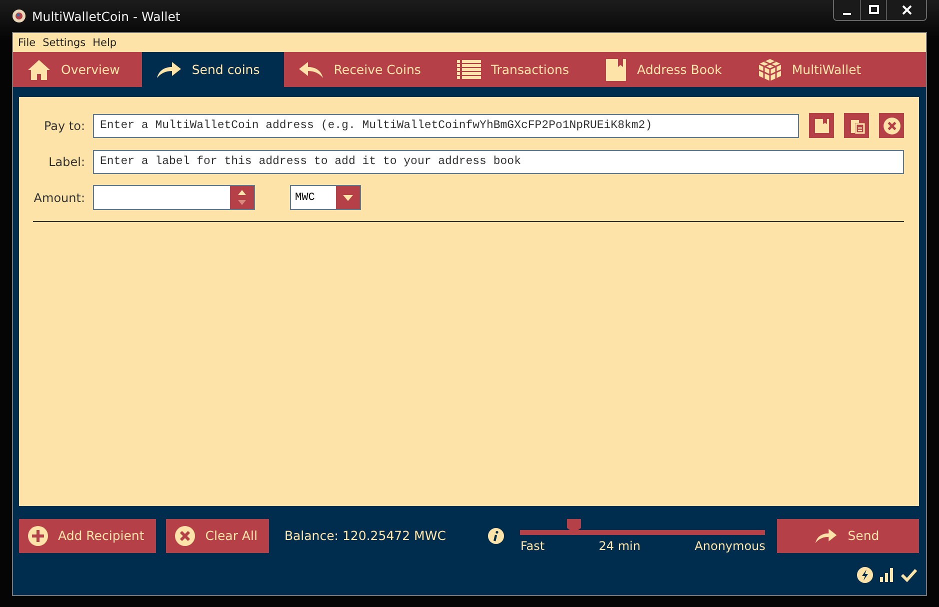 The image size is (939, 607). I want to click on slider-handle, so click(574, 525).